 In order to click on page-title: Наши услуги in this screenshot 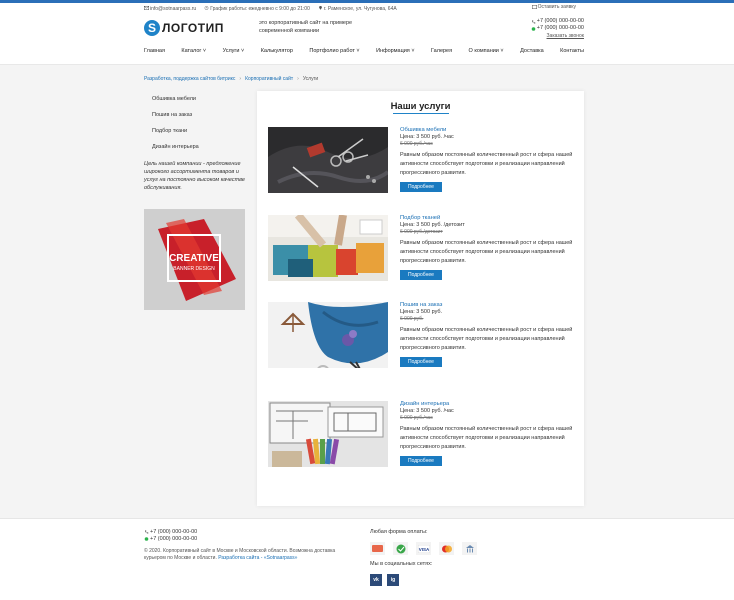, I will do `click(420, 106)`.